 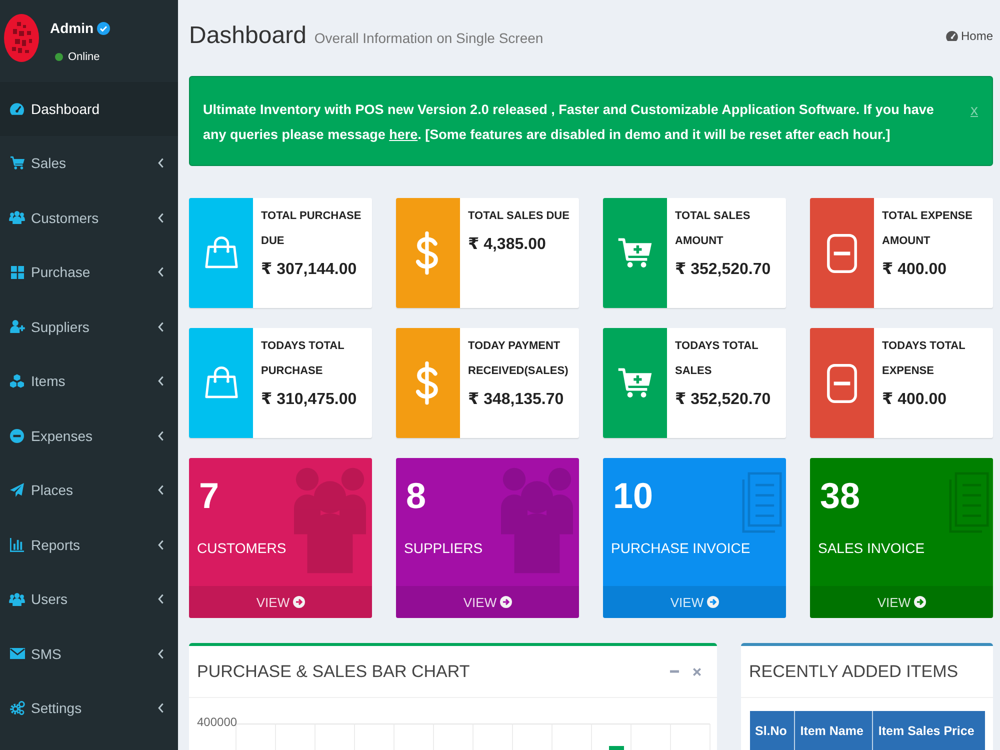 I want to click on user-name: Admin, so click(x=72, y=28).